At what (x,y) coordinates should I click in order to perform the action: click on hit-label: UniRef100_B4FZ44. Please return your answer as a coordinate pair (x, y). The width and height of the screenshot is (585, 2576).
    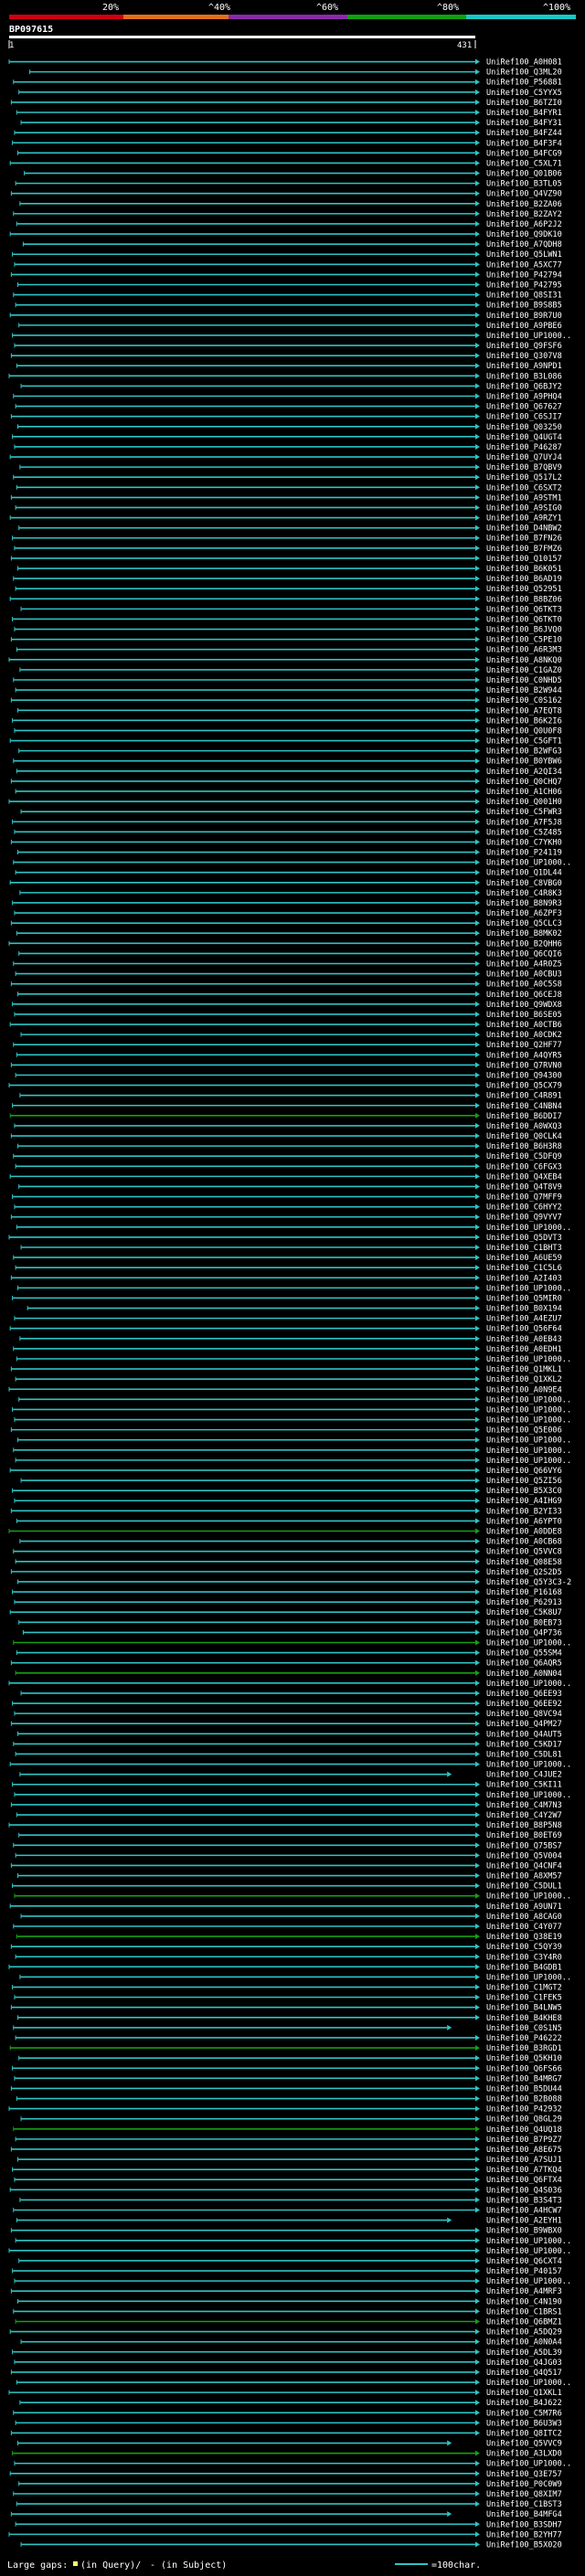
    Looking at the image, I should click on (524, 133).